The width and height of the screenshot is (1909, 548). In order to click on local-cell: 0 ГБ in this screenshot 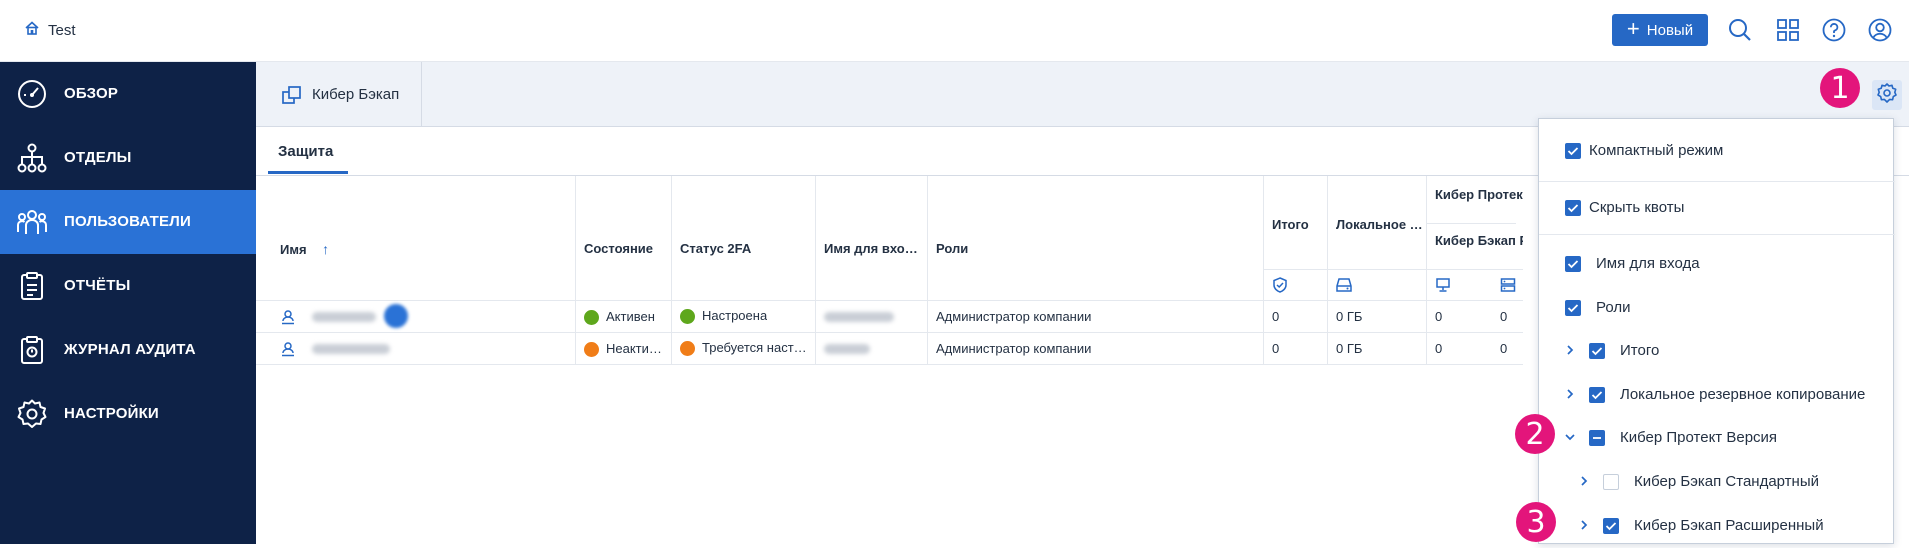, I will do `click(1349, 348)`.